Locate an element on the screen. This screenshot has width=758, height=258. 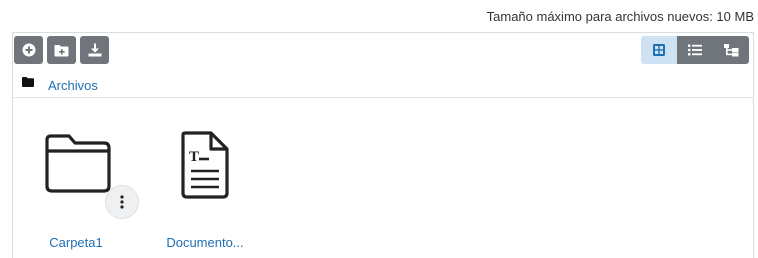
more-vertical-icon is located at coordinates (122, 202).